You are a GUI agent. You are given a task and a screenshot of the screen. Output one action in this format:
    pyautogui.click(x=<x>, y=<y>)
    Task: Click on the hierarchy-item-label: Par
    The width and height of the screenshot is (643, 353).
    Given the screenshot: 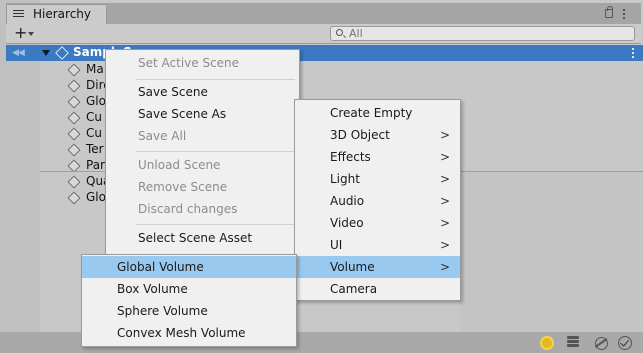 What is the action you would take?
    pyautogui.click(x=95, y=165)
    